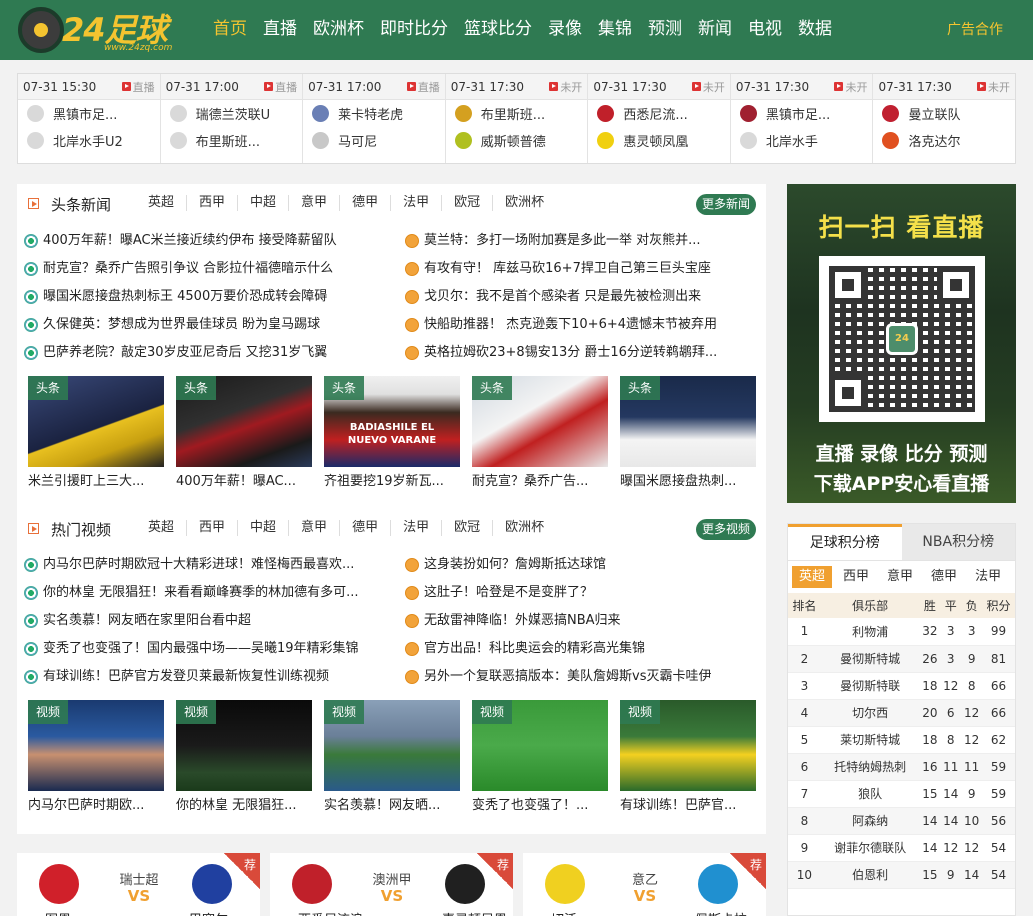  What do you see at coordinates (583, 677) in the screenshot?
I see `list-item: 另外一个复联恶搞版本：美队詹姆斯vs灭霸卡哇伊` at bounding box center [583, 677].